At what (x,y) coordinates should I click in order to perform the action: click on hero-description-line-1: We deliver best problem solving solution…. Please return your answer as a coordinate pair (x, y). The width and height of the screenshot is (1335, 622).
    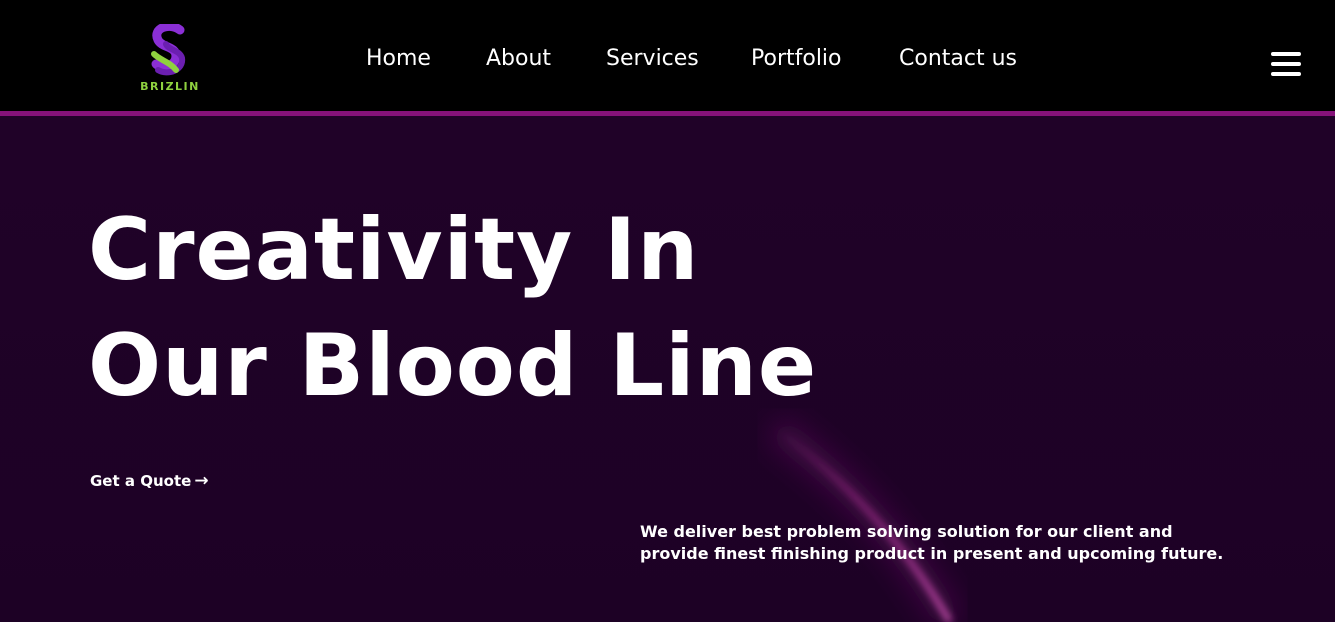
    Looking at the image, I should click on (906, 531).